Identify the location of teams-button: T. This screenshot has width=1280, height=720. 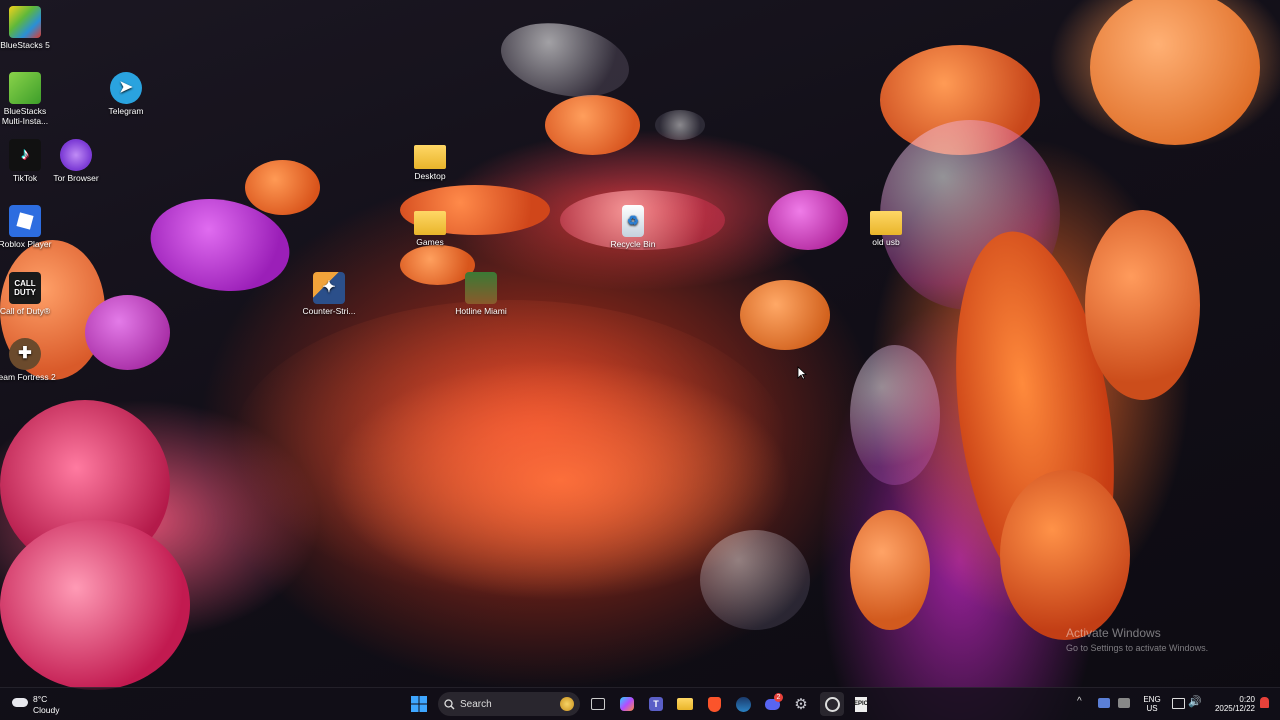
(656, 704).